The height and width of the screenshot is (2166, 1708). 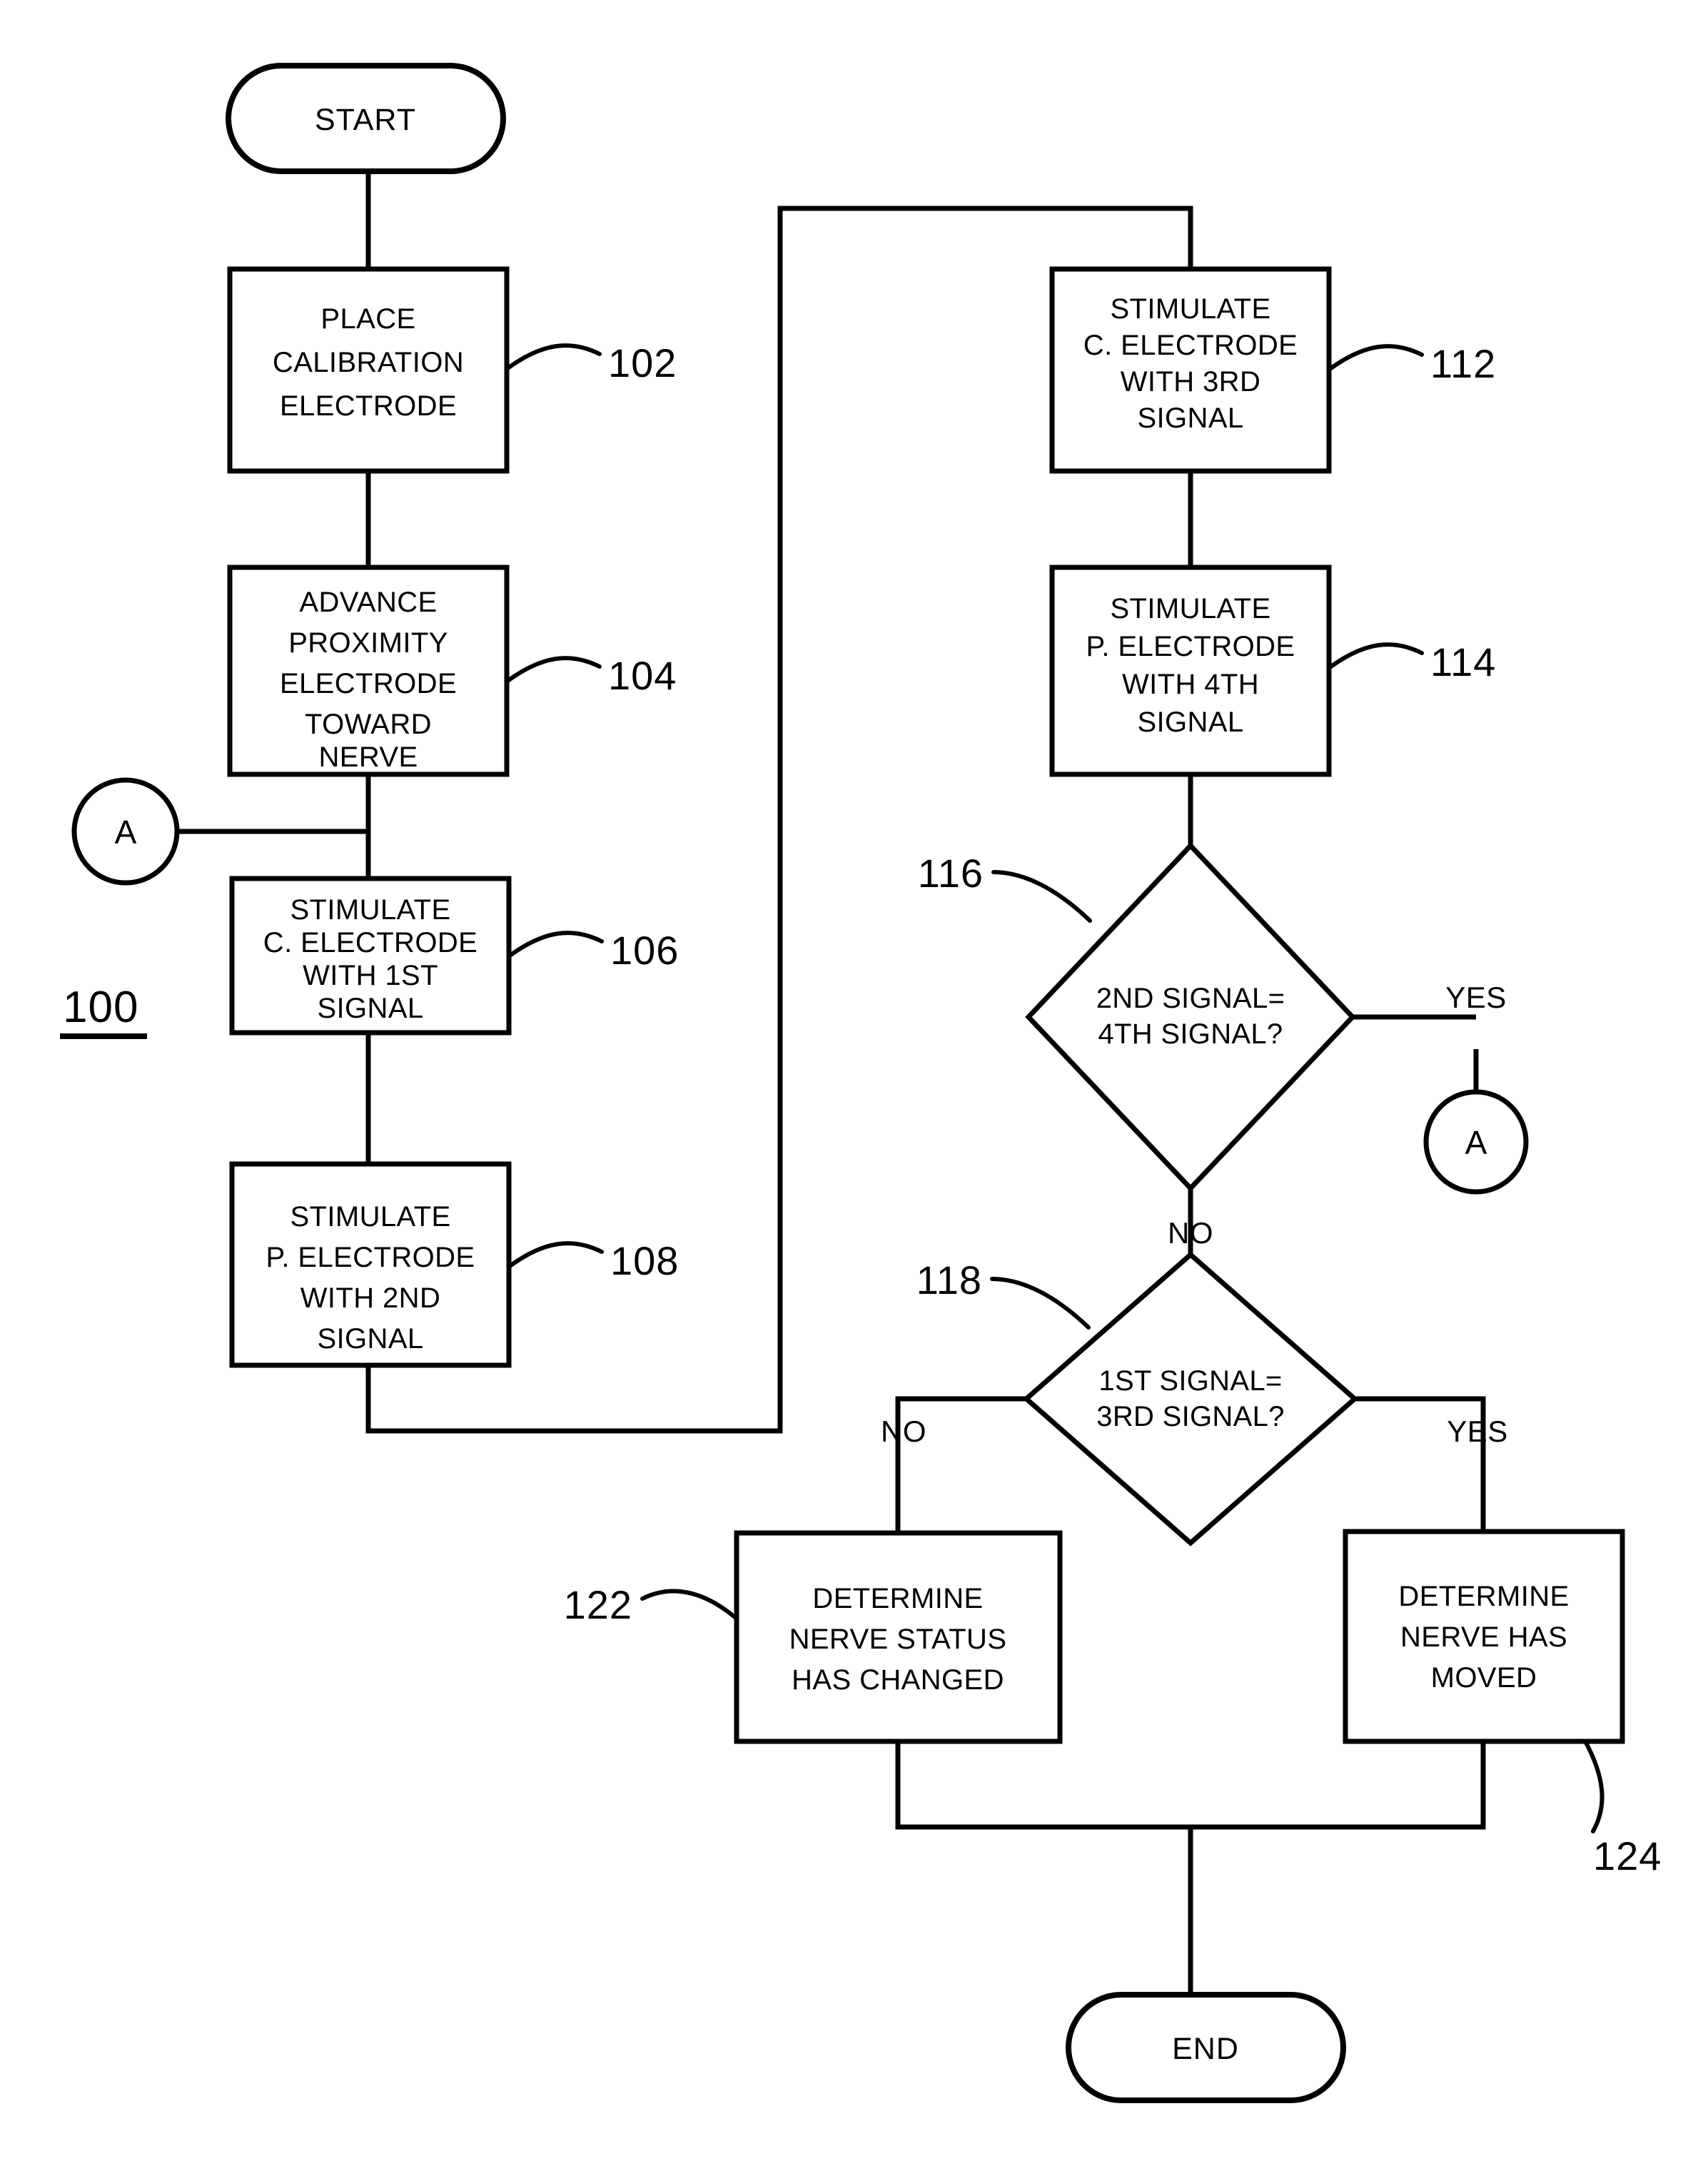 What do you see at coordinates (1191, 382) in the screenshot?
I see `process-box-112-line-3: WITH 3RD` at bounding box center [1191, 382].